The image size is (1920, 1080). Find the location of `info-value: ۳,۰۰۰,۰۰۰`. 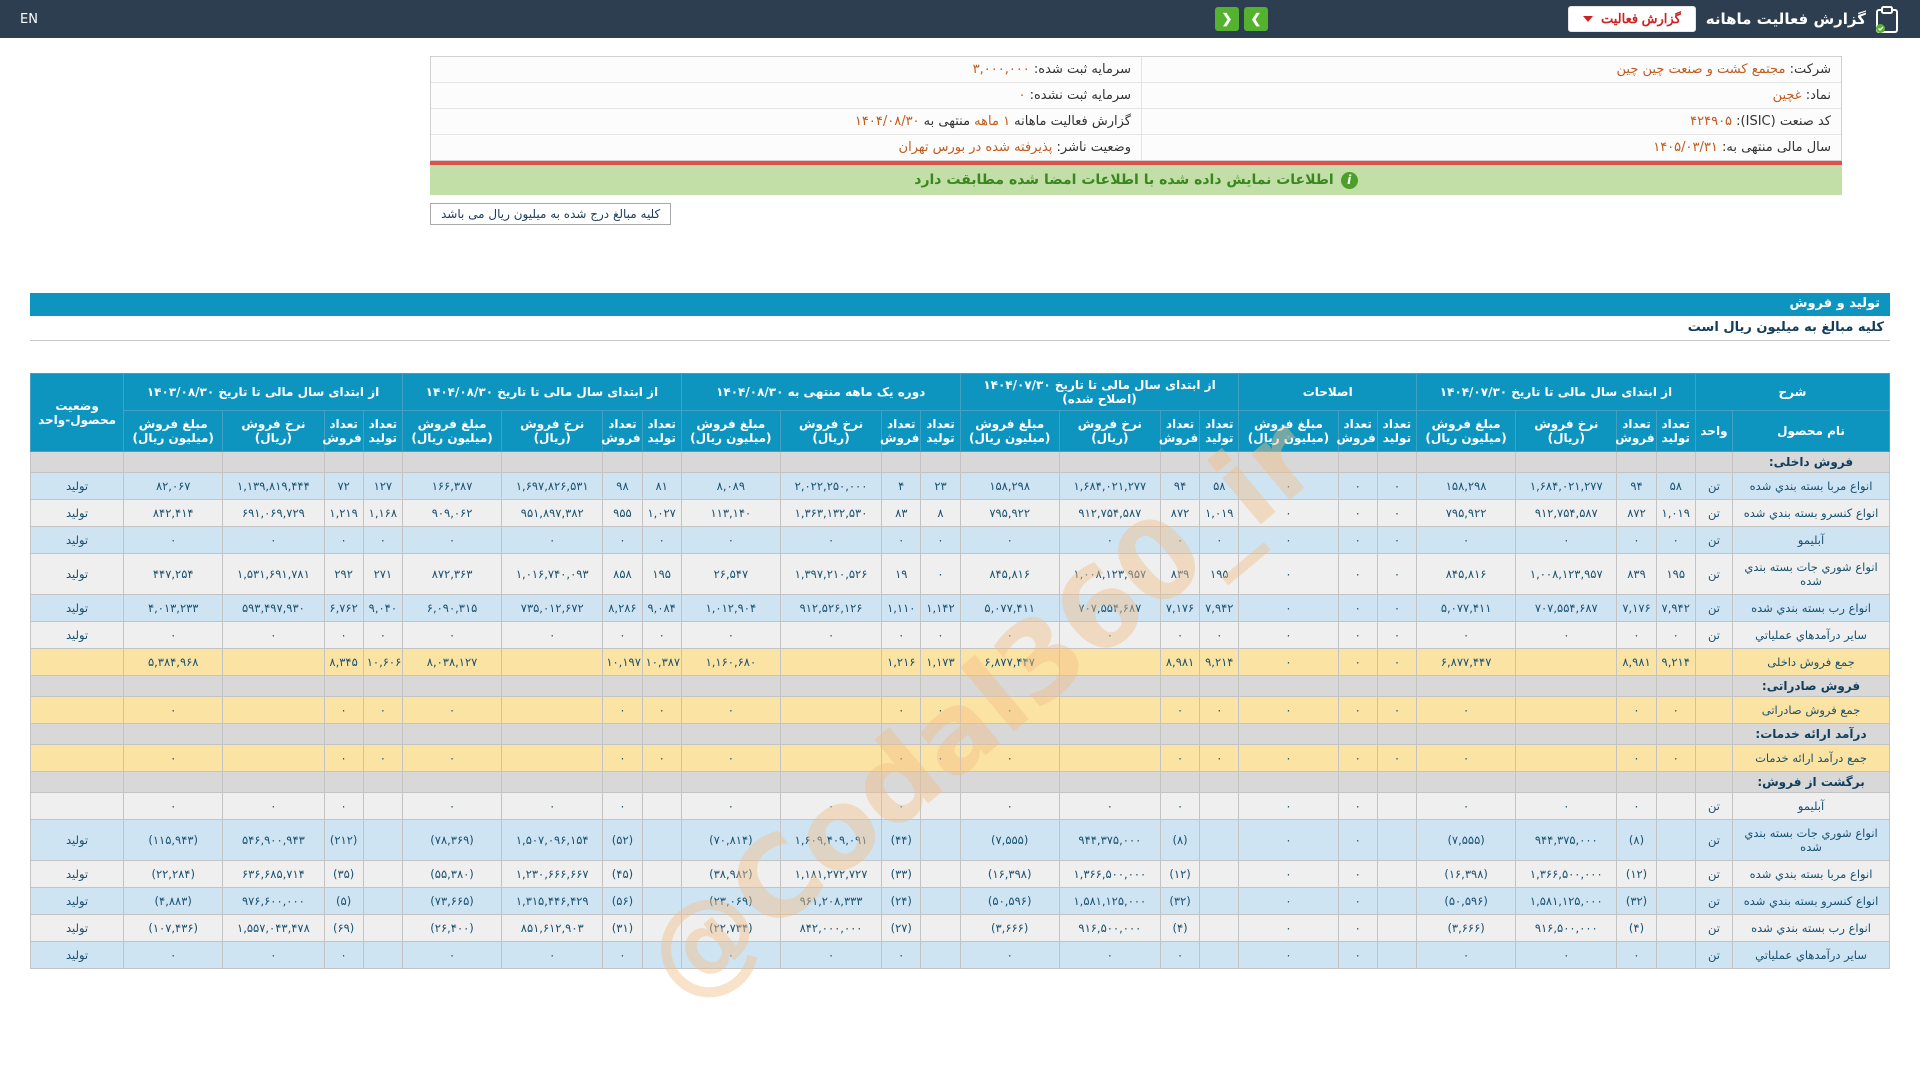

info-value: ۳,۰۰۰,۰۰۰ is located at coordinates (1001, 69).